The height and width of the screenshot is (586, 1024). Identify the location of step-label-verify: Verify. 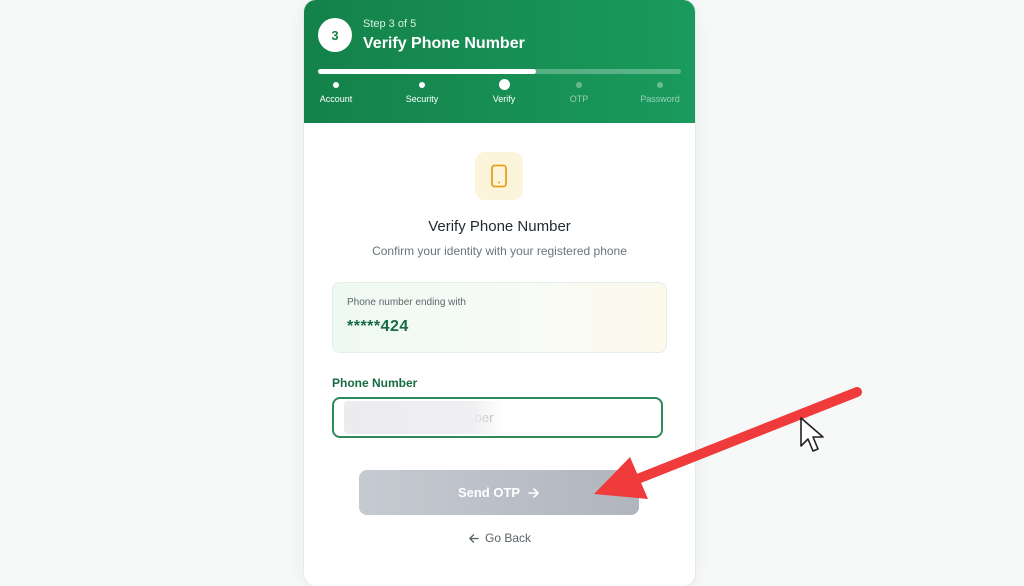
(504, 99).